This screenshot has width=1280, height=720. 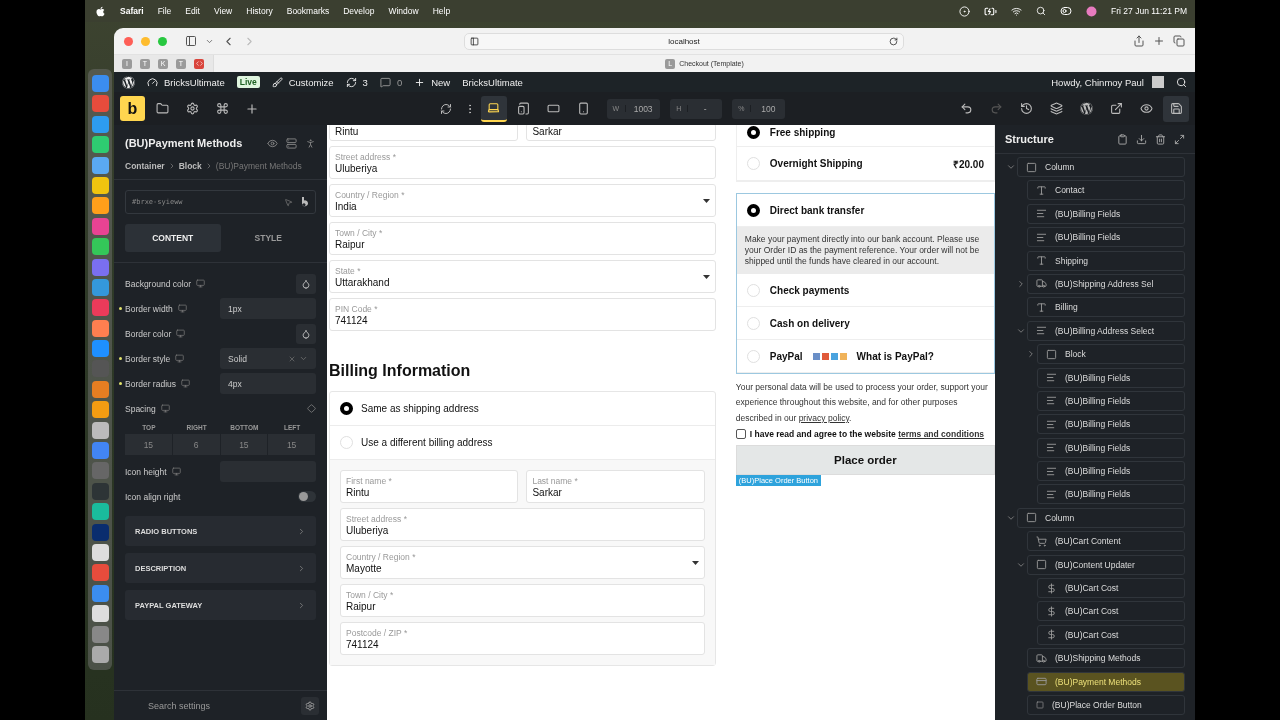 I want to click on expand-icon, so click(x=1179, y=139).